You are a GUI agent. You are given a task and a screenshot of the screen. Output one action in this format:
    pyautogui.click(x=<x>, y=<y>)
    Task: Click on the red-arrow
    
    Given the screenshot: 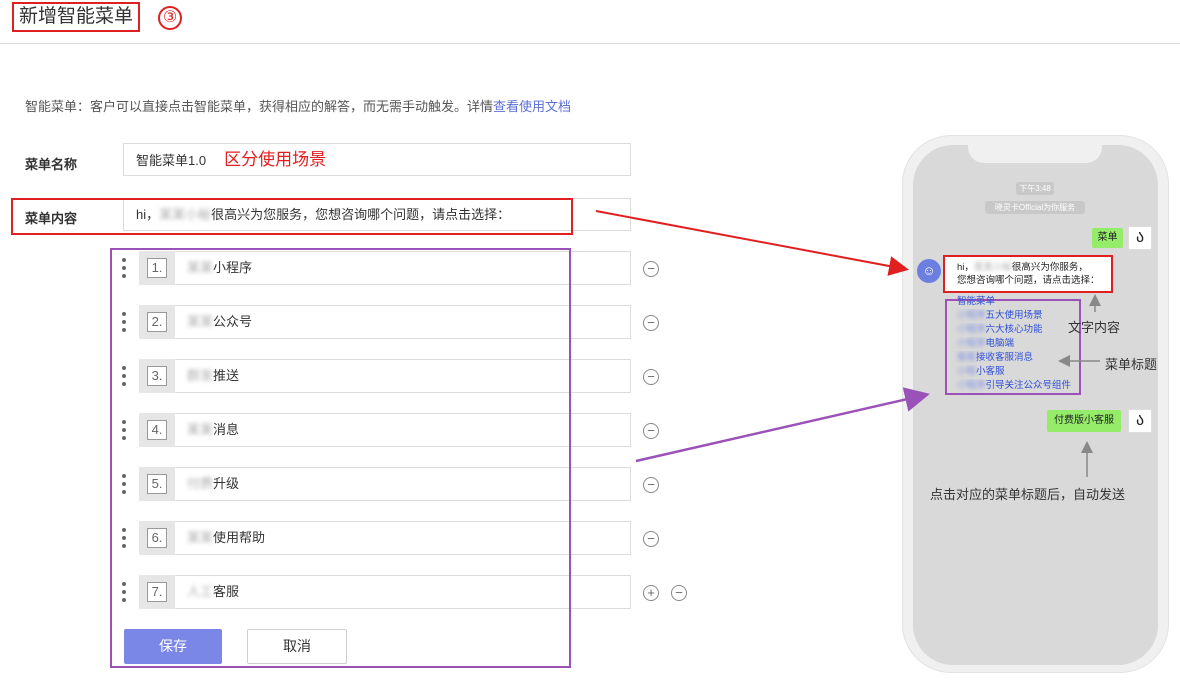 What is the action you would take?
    pyautogui.click(x=752, y=243)
    